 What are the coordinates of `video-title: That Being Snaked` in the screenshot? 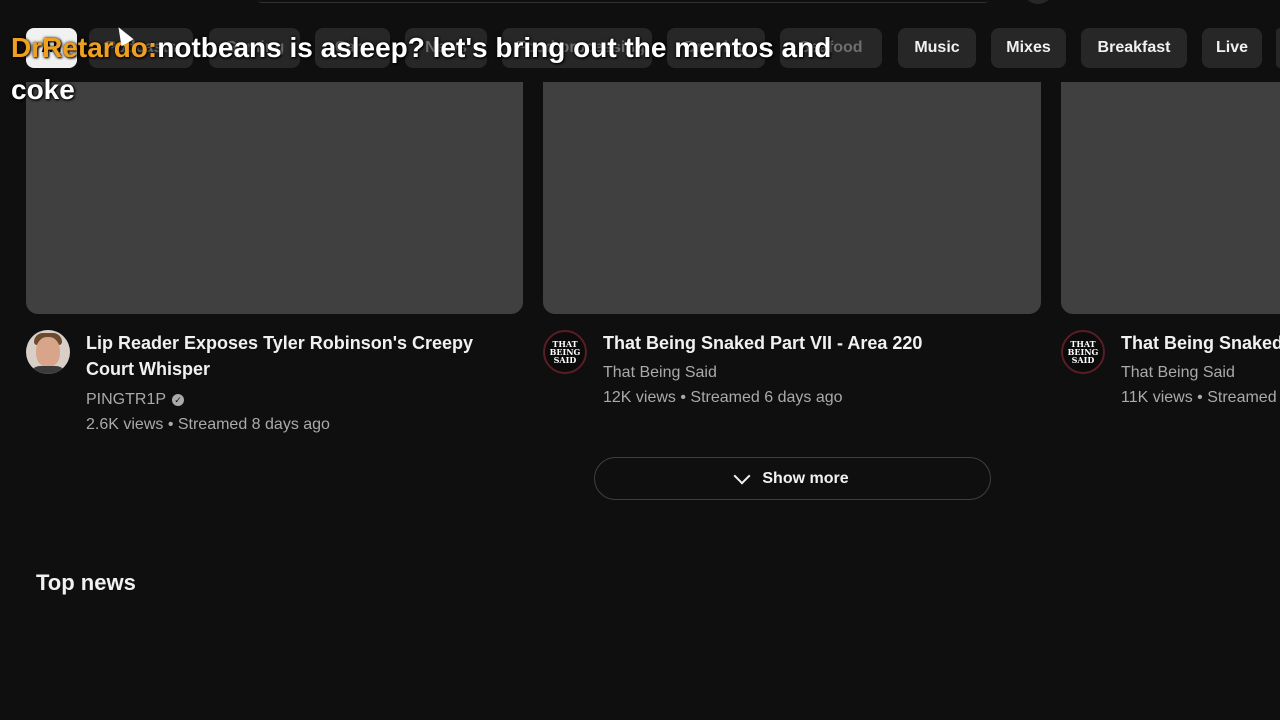 It's located at (1200, 343).